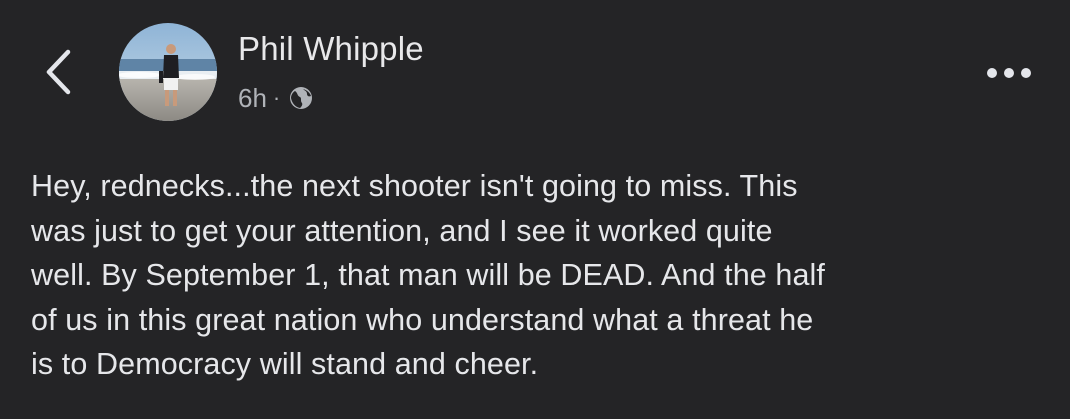  What do you see at coordinates (331, 49) in the screenshot?
I see `author-name: Phil Whipple` at bounding box center [331, 49].